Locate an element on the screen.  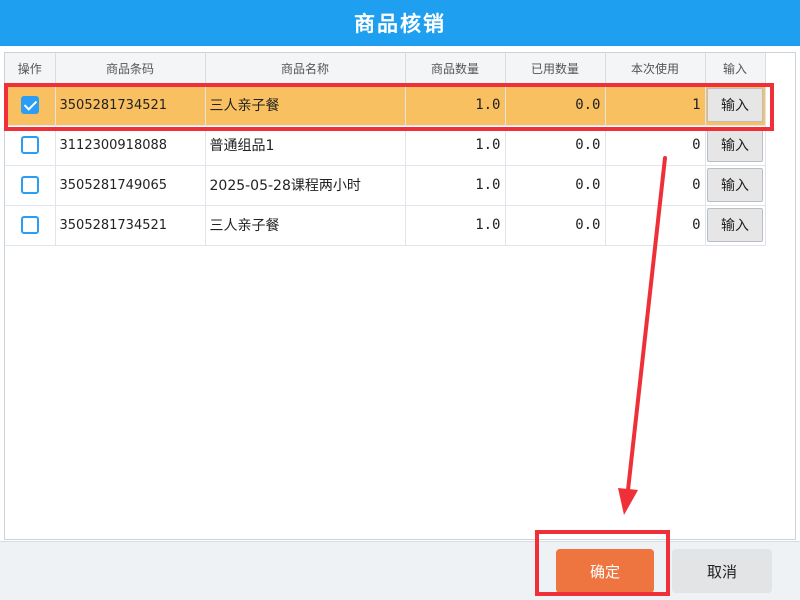
table-row: 3505281734521 三人亲子餐 1.0 0.0 1 输入 is located at coordinates (385, 105).